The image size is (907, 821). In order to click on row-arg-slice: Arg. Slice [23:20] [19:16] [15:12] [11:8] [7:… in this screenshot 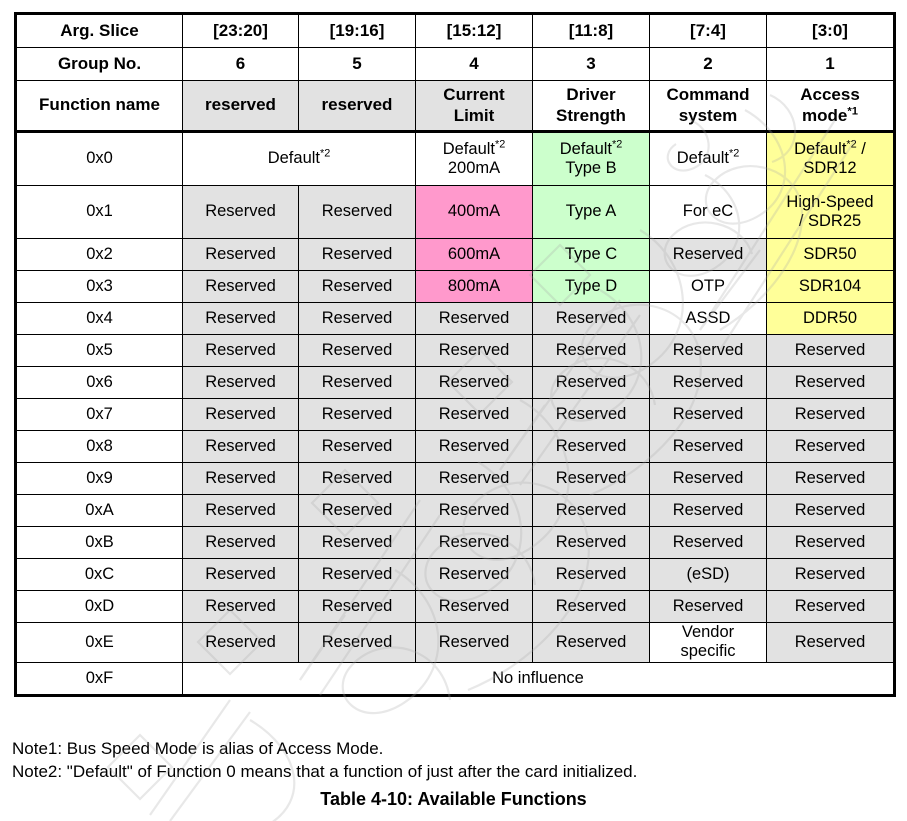, I will do `click(455, 30)`.